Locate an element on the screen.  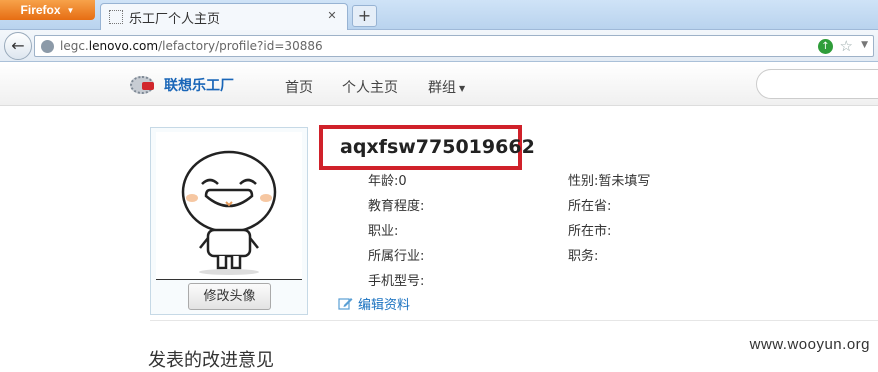
tab-title: 乐工厂个人主页 is located at coordinates (175, 19).